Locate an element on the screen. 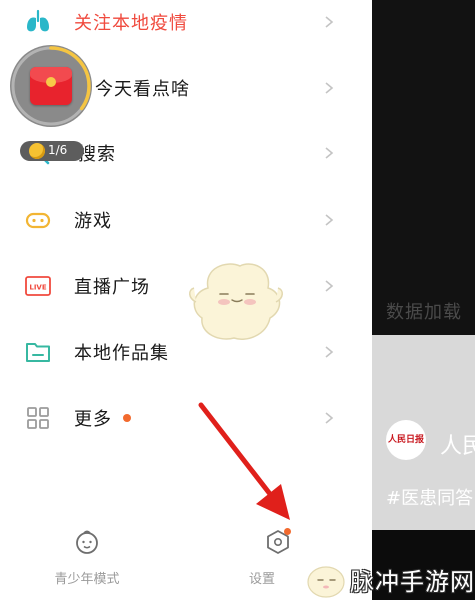 This screenshot has width=475, height=600. live-icon-text: LIVE is located at coordinates (37, 288).